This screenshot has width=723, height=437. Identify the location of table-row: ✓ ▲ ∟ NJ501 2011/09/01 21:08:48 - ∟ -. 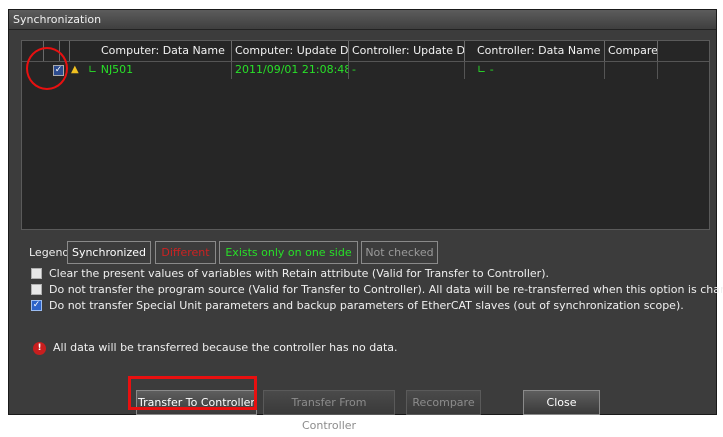
(365, 70).